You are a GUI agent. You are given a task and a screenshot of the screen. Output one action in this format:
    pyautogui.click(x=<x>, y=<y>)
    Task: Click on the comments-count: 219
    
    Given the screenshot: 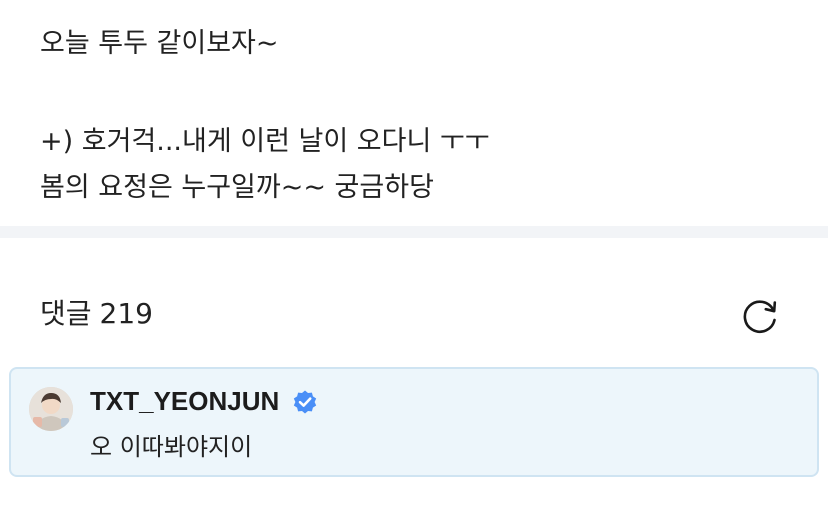 What is the action you would take?
    pyautogui.click(x=126, y=313)
    